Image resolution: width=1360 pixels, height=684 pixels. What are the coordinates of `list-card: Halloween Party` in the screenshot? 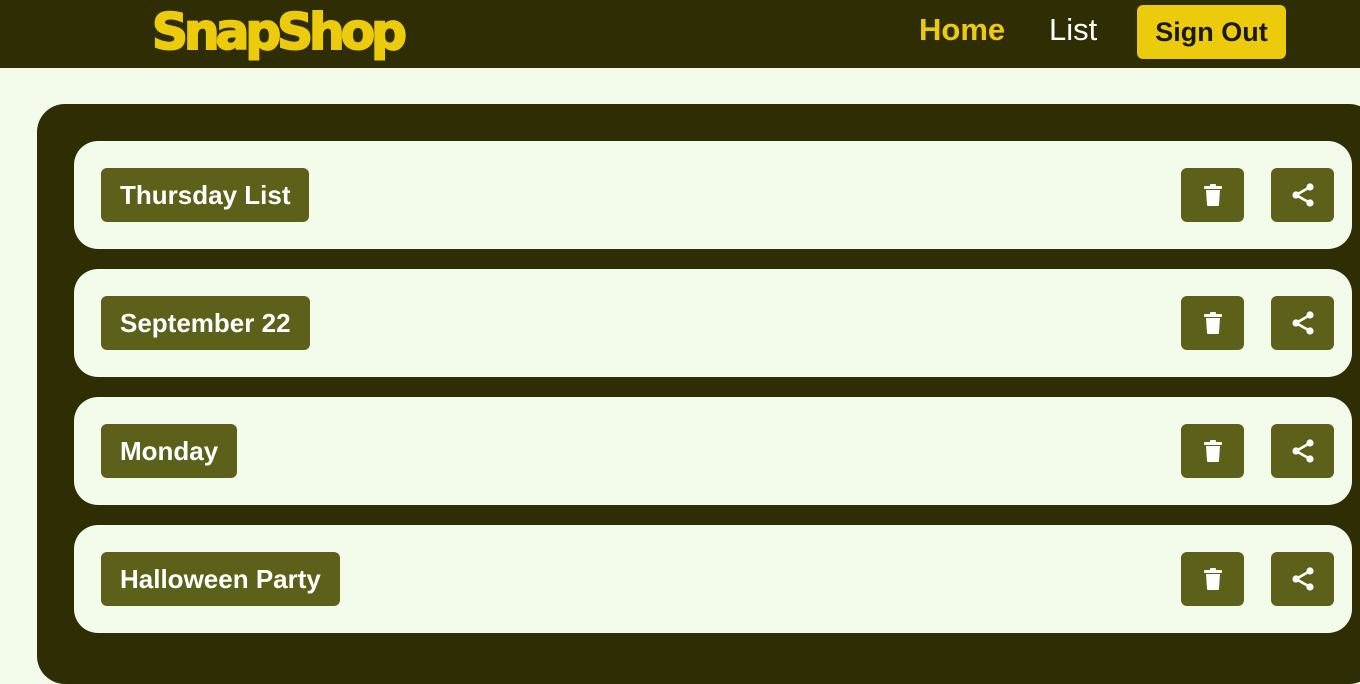 It's located at (713, 579).